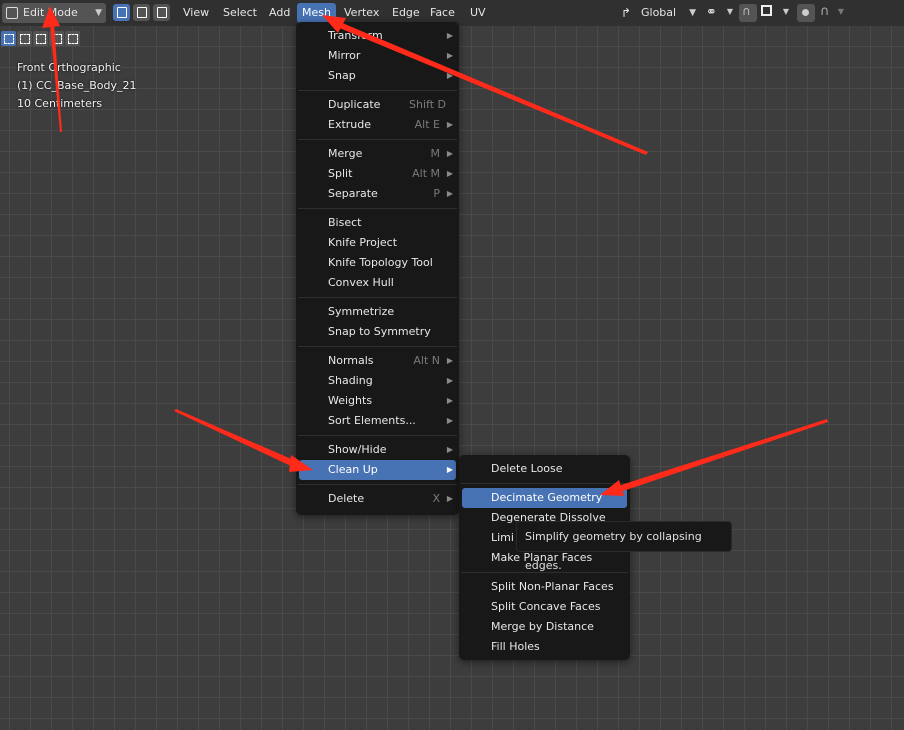 The image size is (904, 730). Describe the element at coordinates (766, 10) in the screenshot. I see `snap-cube-icon` at that location.